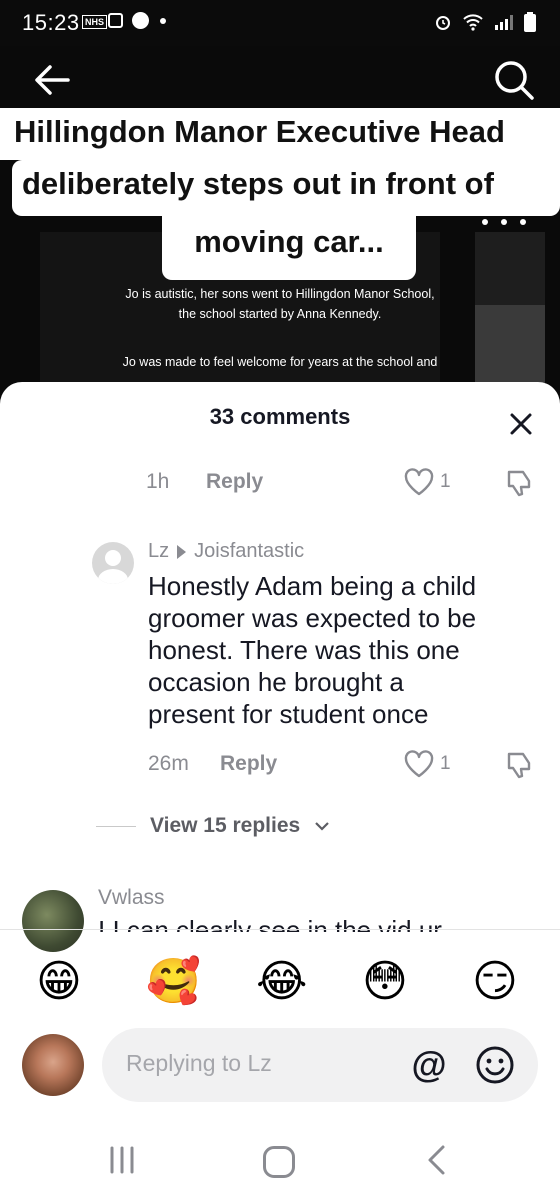  I want to click on comment-username: Vwlass, so click(131, 898).